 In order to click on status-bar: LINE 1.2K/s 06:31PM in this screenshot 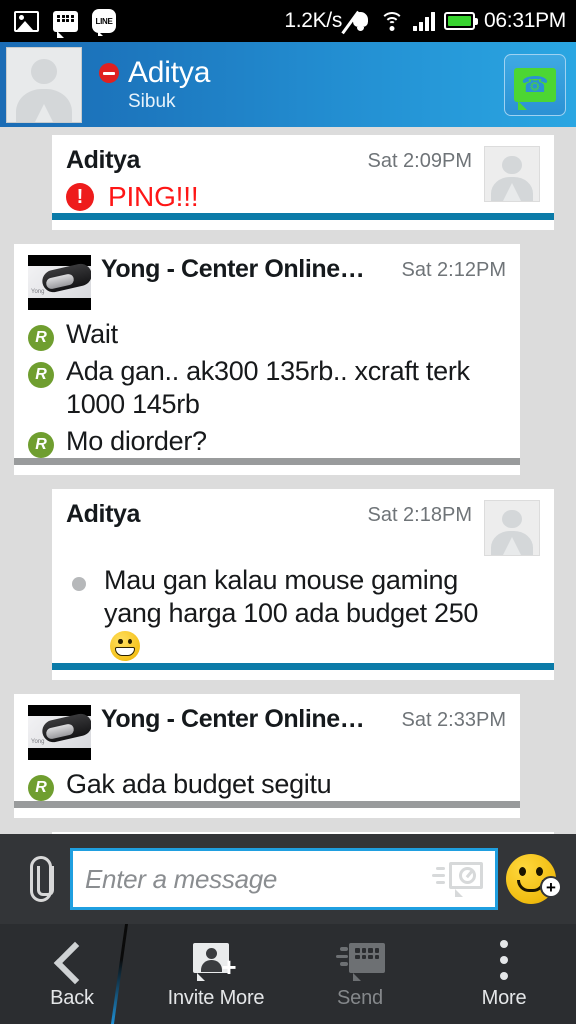, I will do `click(288, 21)`.